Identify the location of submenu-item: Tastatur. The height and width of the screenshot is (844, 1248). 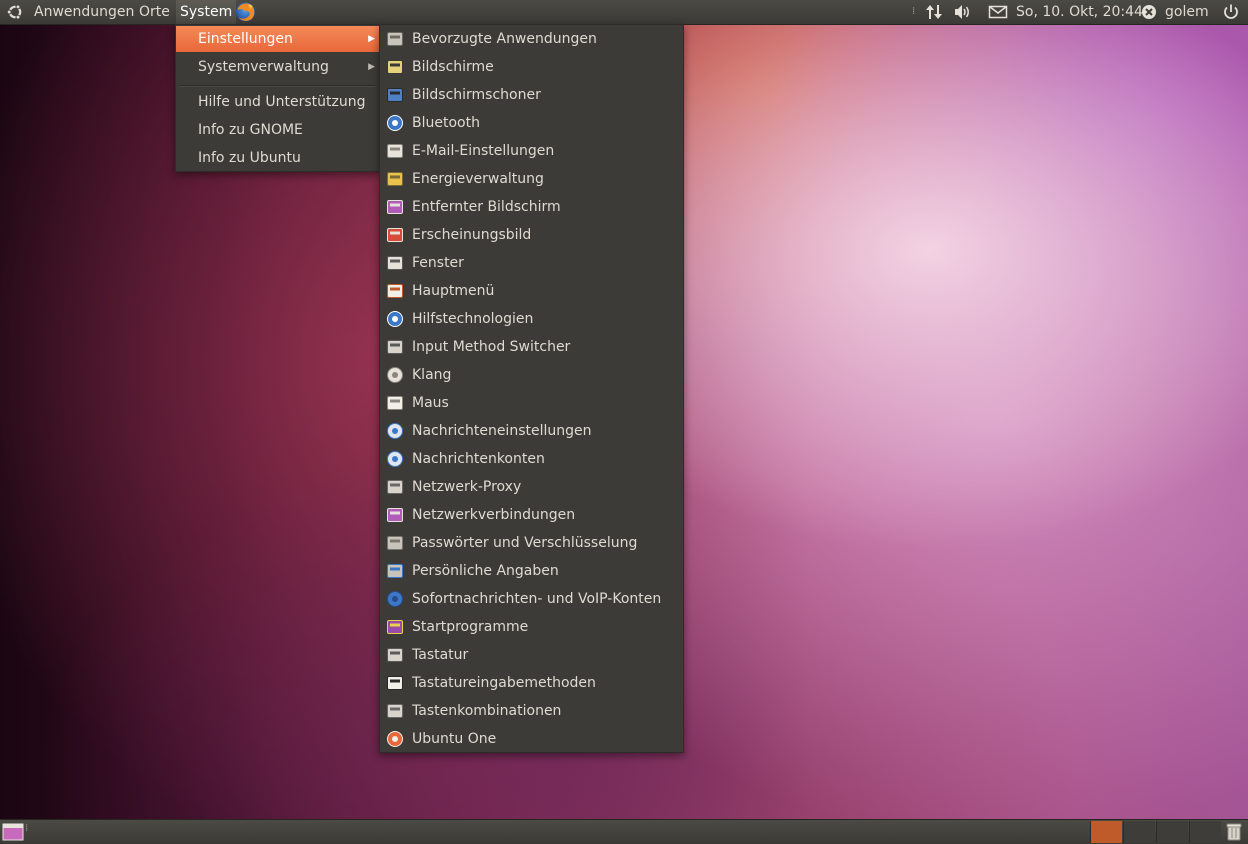
(531, 655).